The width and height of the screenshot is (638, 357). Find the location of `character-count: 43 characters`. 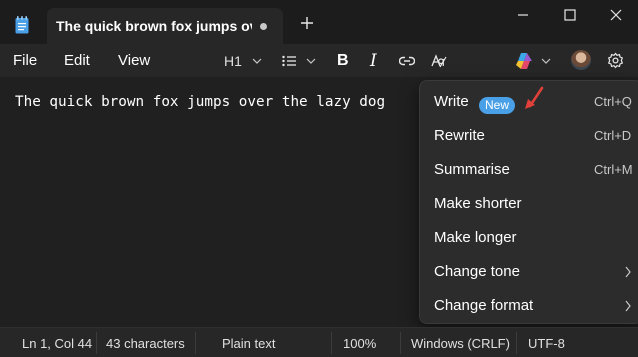

character-count: 43 characters is located at coordinates (145, 343).